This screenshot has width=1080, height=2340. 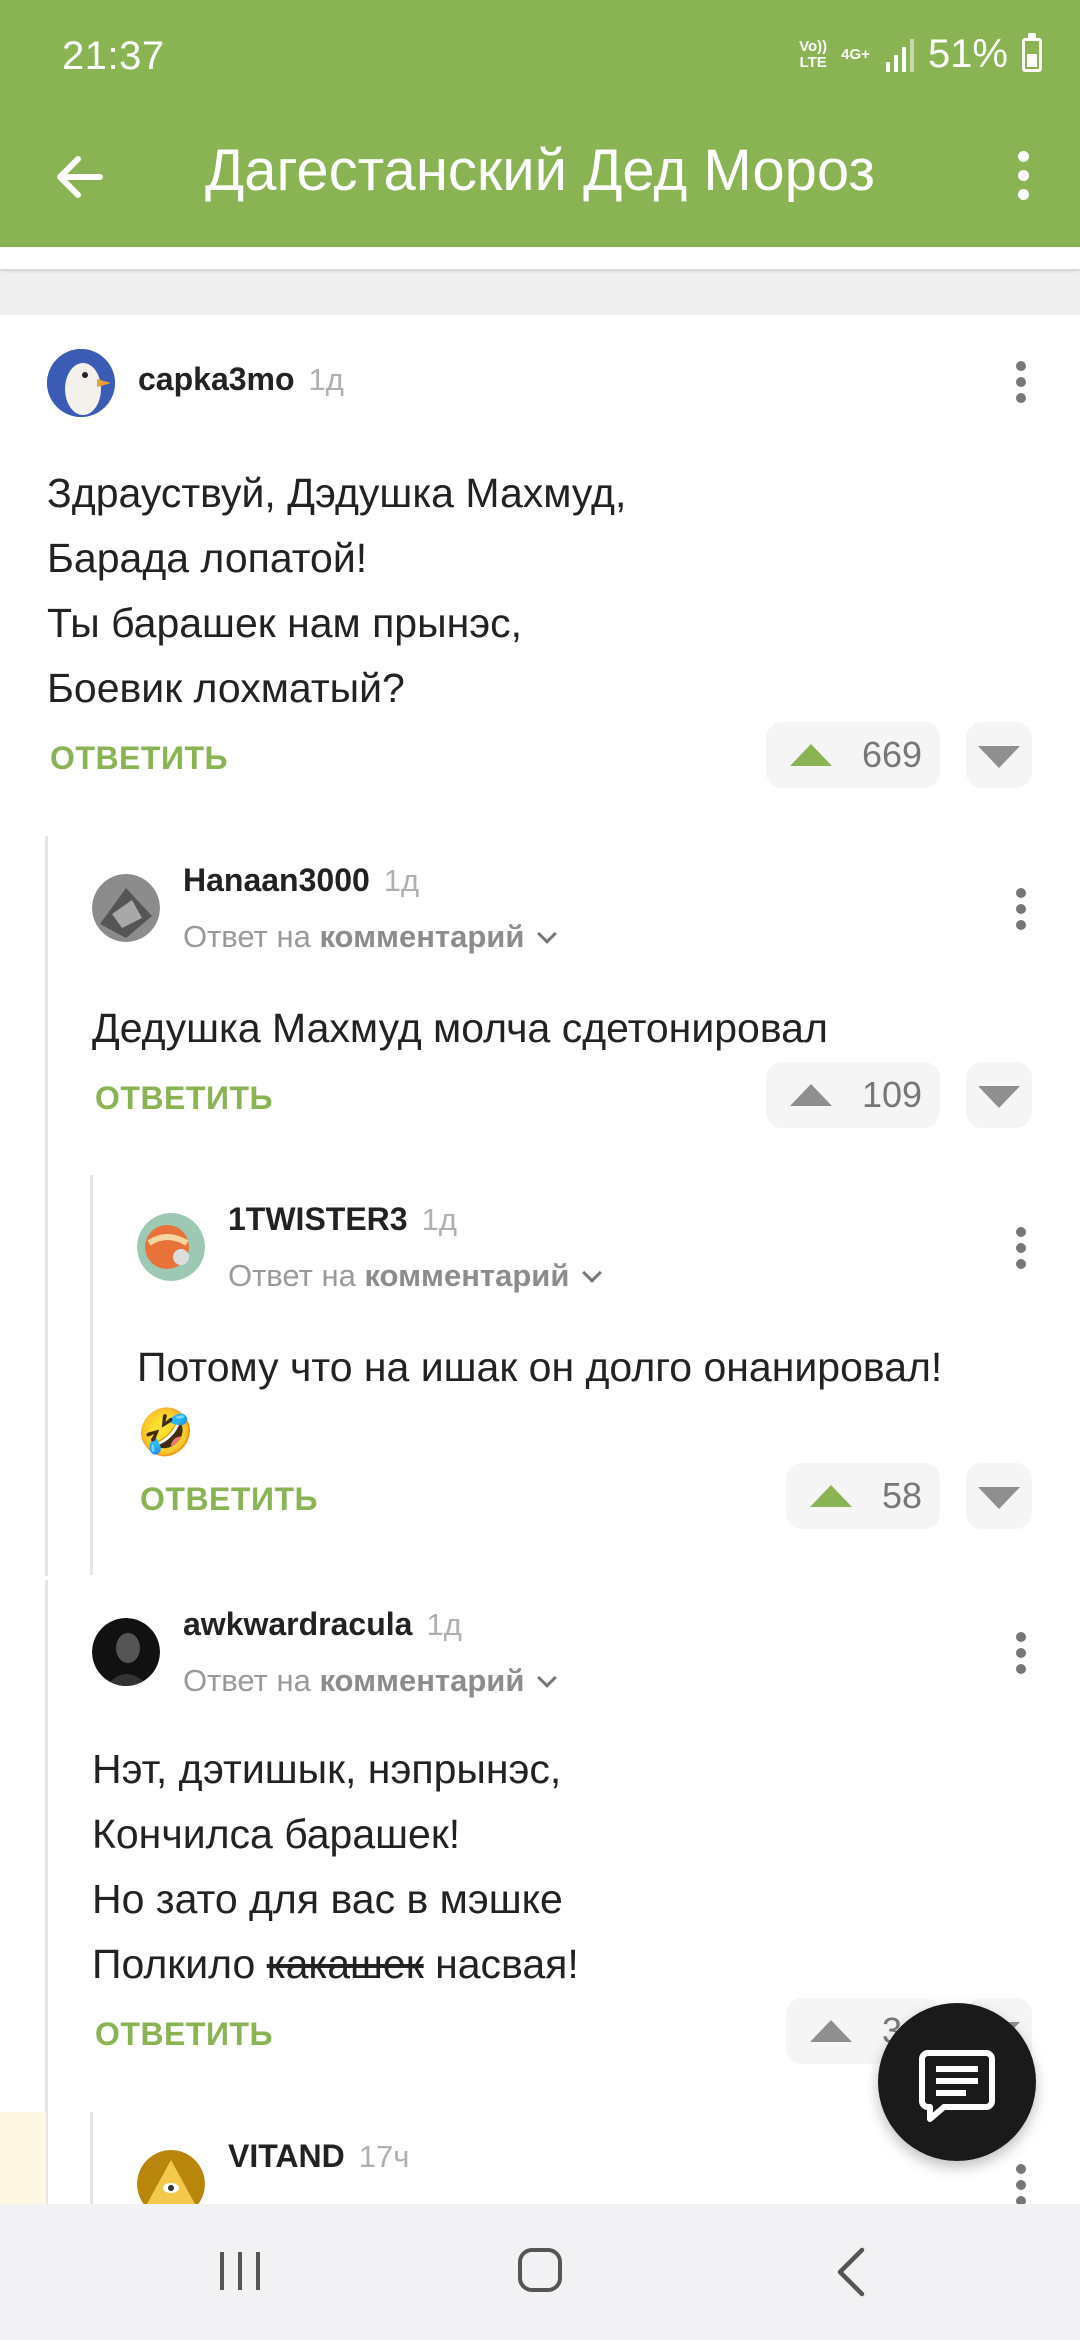 I want to click on vote-count: 109, so click(x=892, y=1094).